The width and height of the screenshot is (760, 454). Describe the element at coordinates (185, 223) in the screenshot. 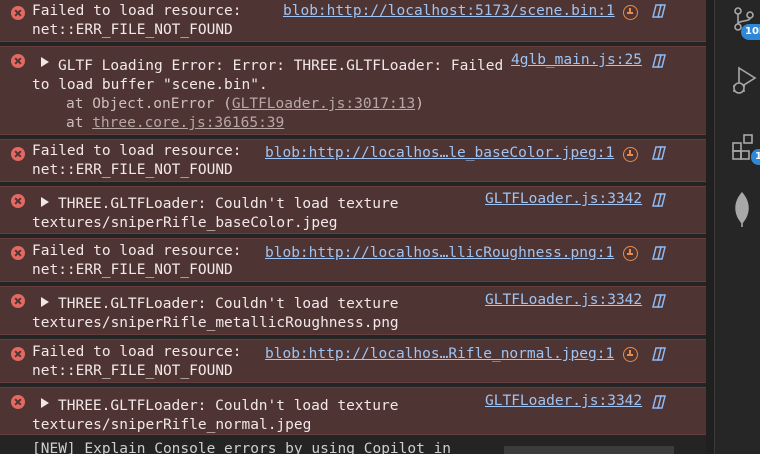

I see `error-message-line: textures/sniperRifle_baseColor.jpeg` at that location.